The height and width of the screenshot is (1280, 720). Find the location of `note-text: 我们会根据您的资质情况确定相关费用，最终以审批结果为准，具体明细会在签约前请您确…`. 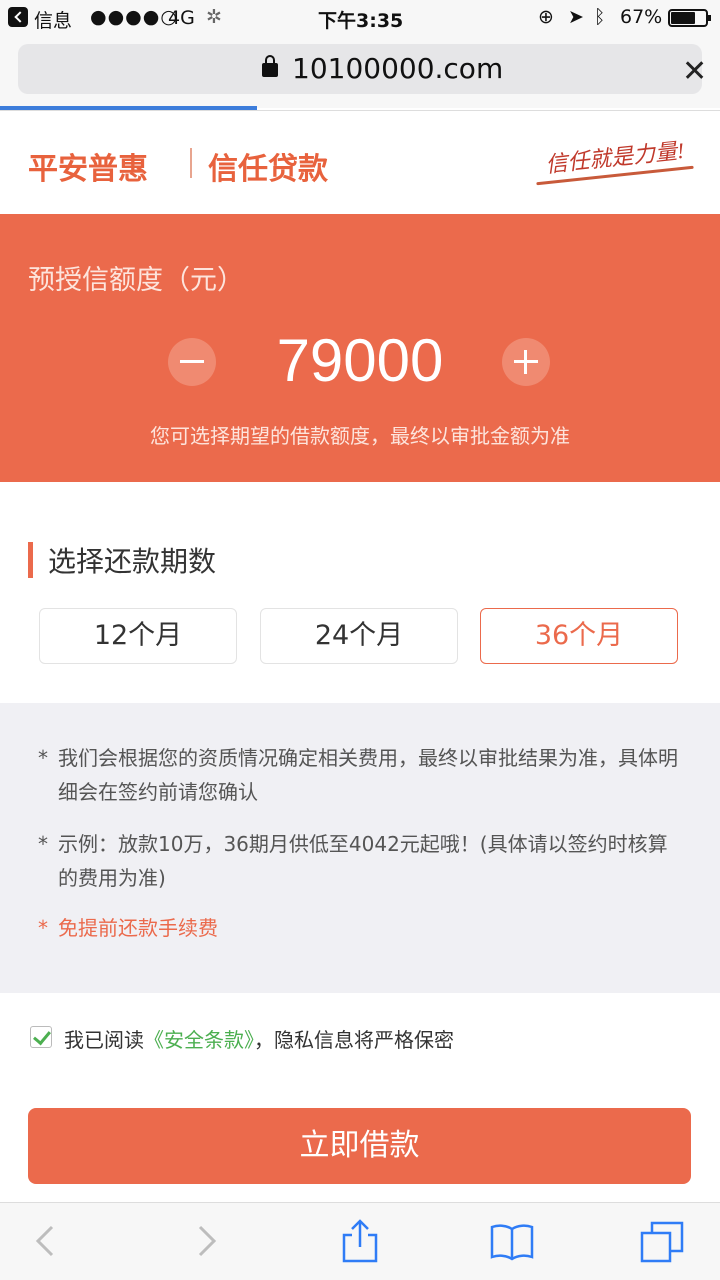

note-text: 我们会根据您的资质情况确定相关费用，最终以审批结果为准，具体明细会在签约前请您确… is located at coordinates (368, 775).